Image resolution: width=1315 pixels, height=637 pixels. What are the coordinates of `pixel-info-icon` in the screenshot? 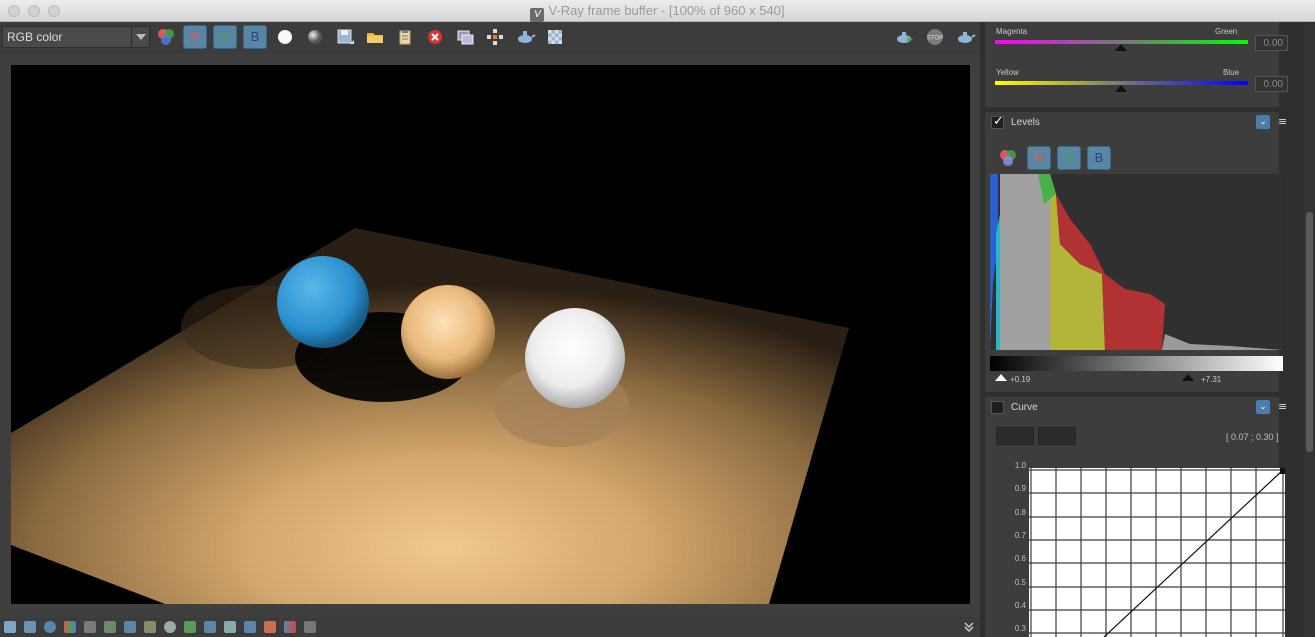 It's located at (310, 627).